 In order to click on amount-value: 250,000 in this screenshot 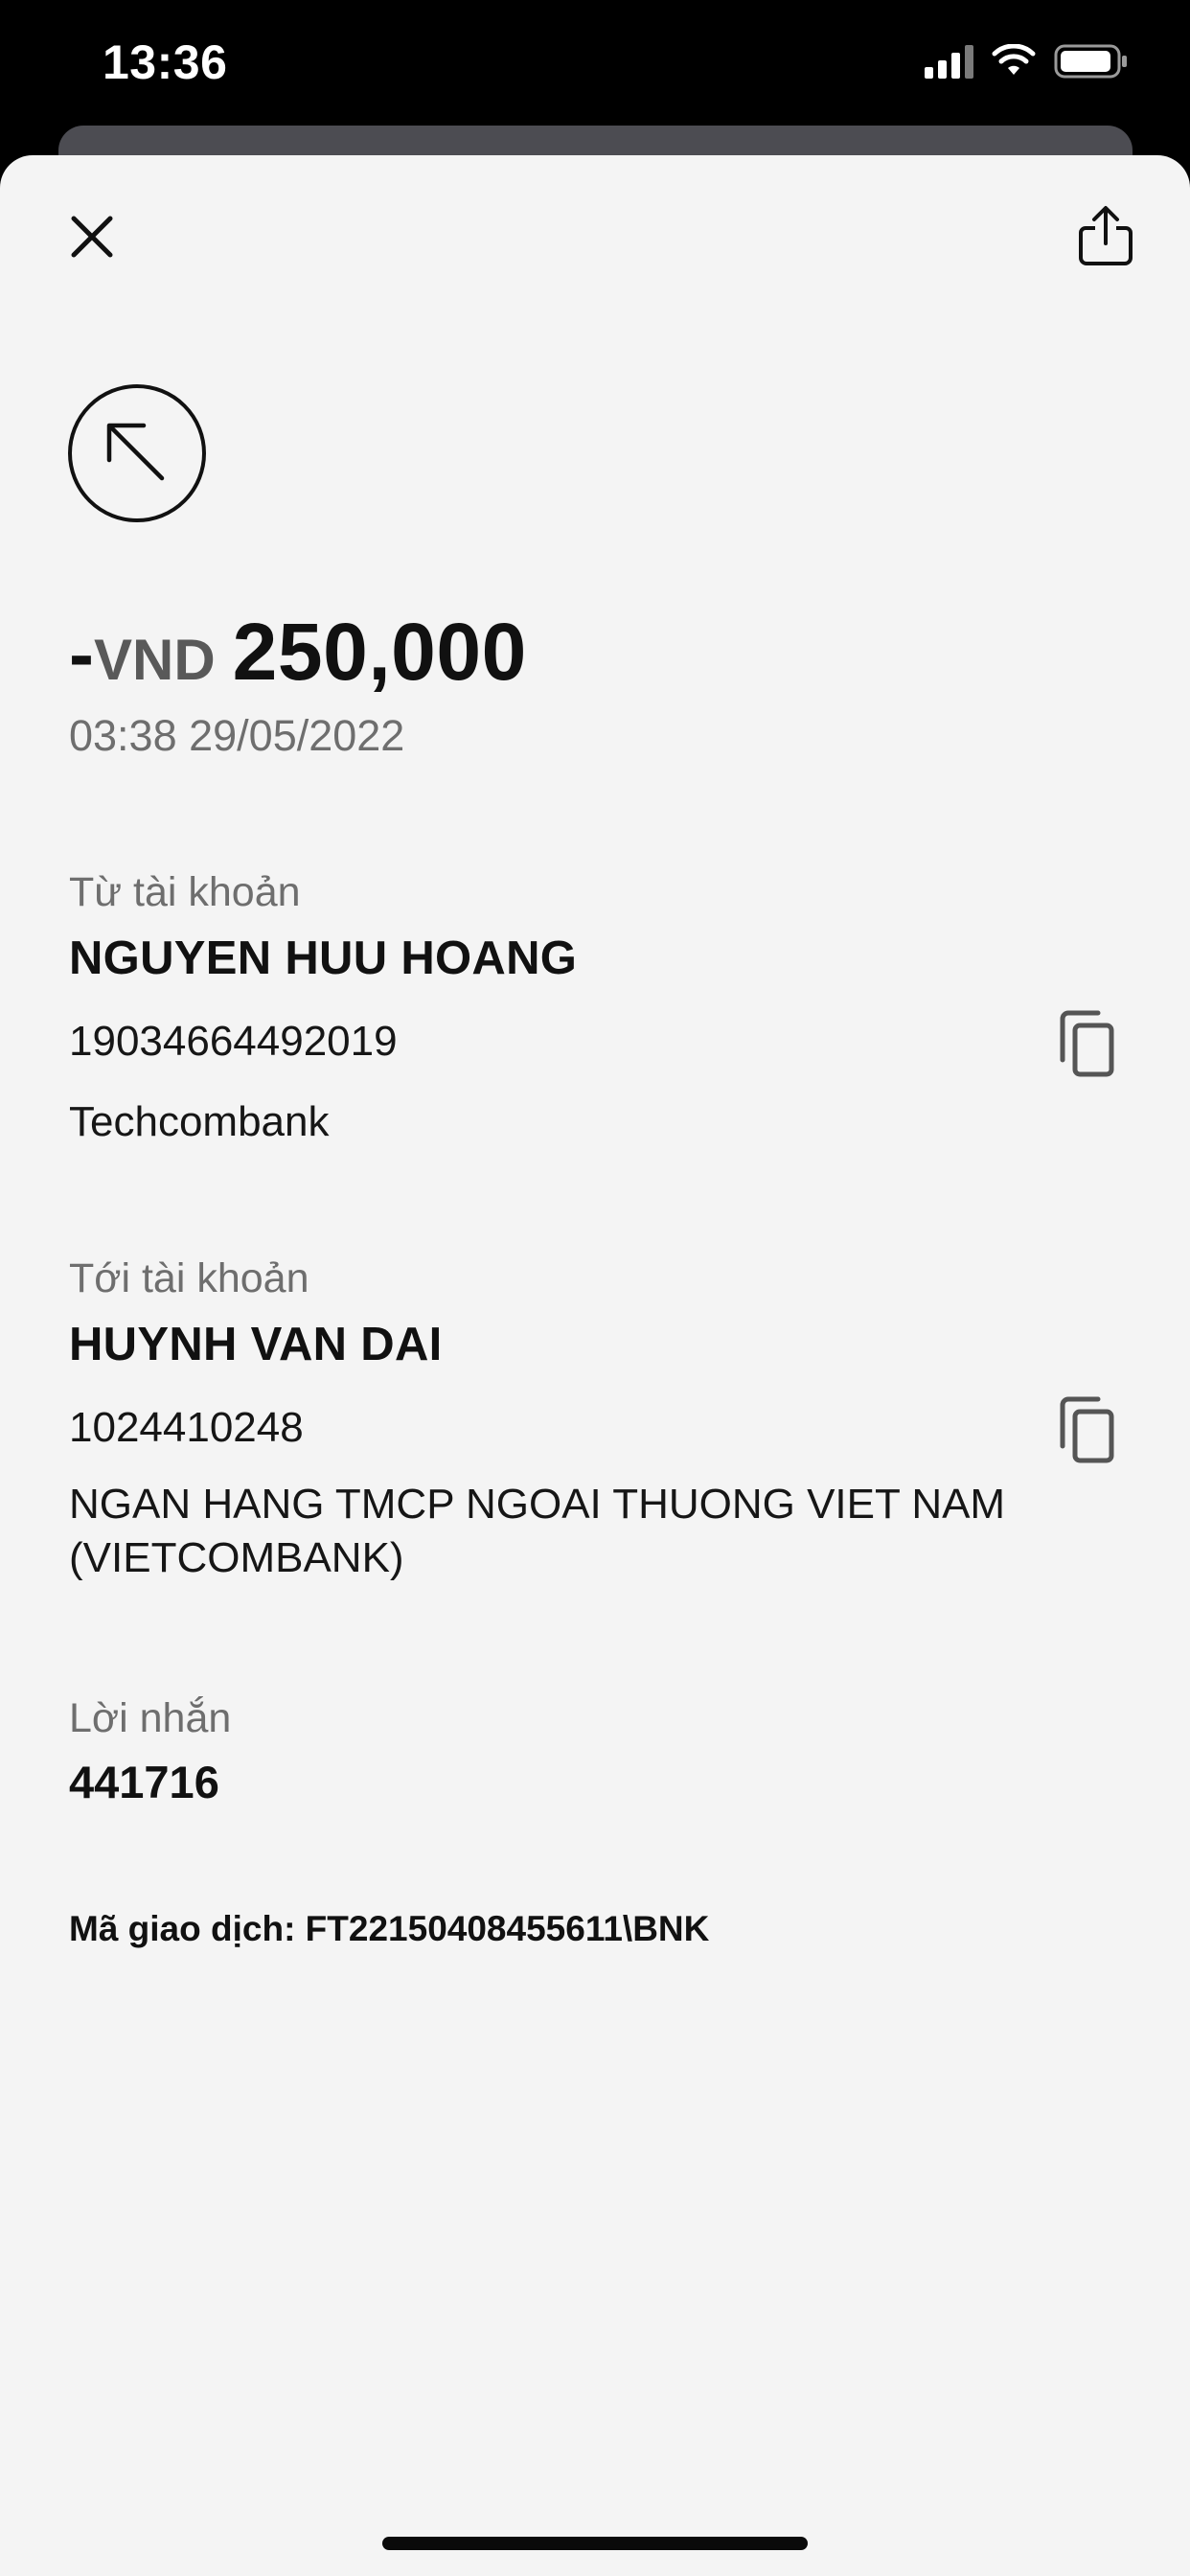, I will do `click(380, 652)`.